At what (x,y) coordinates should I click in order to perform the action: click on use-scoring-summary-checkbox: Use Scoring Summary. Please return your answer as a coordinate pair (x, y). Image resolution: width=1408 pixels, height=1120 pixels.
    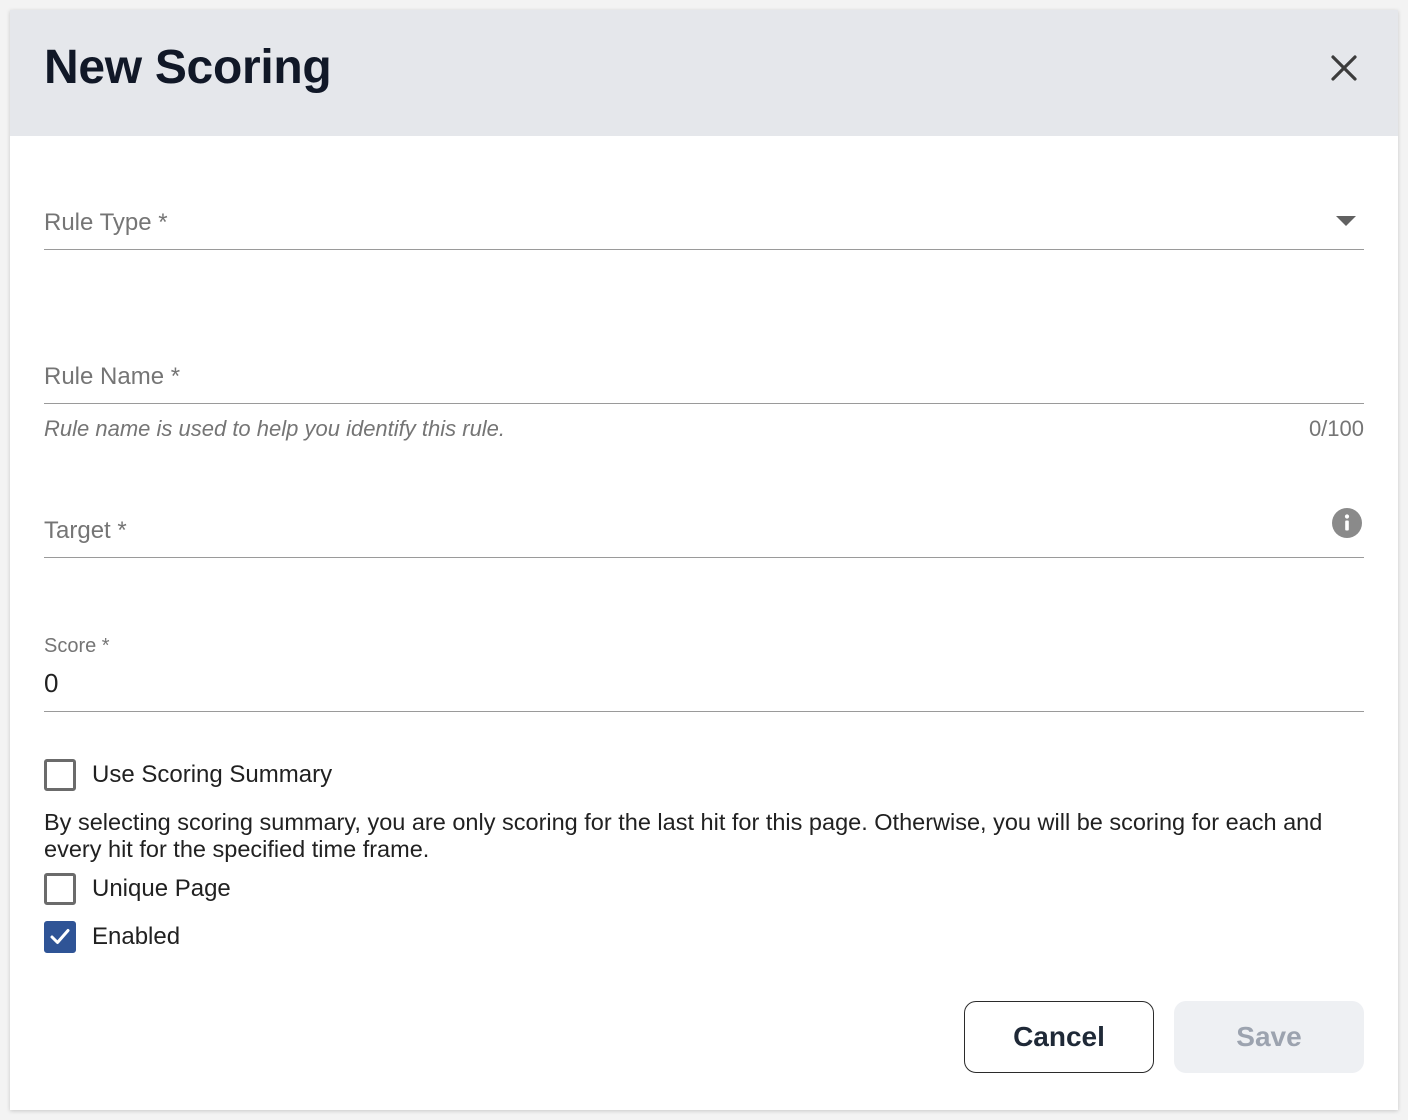
    Looking at the image, I should click on (188, 775).